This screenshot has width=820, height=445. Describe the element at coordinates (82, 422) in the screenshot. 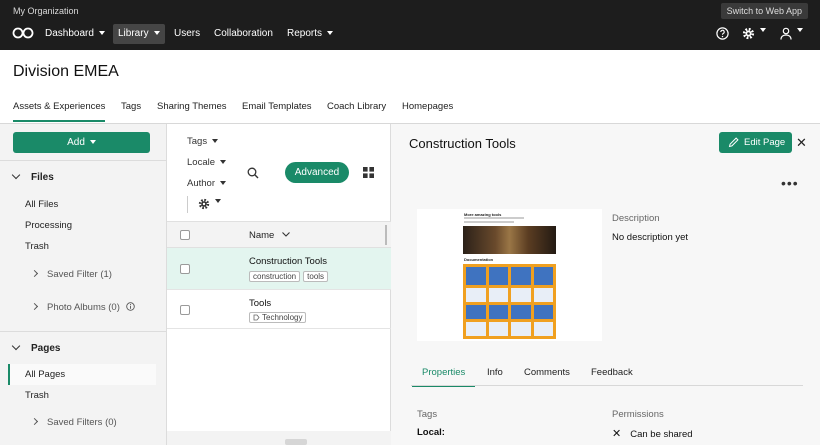

I see `saved-filters-label: Saved Filters (0)` at that location.